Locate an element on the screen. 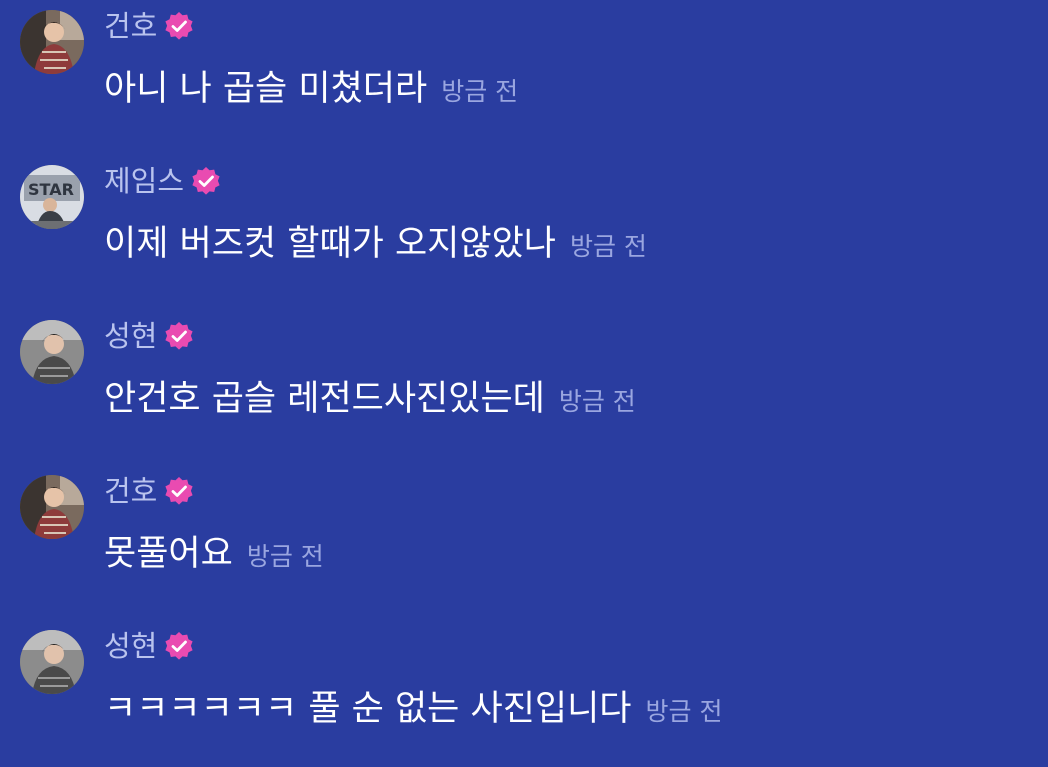  message-text: ㅋㅋㅋㅋㅋㅋ 풀 순 없는 사진입니다 is located at coordinates (368, 709).